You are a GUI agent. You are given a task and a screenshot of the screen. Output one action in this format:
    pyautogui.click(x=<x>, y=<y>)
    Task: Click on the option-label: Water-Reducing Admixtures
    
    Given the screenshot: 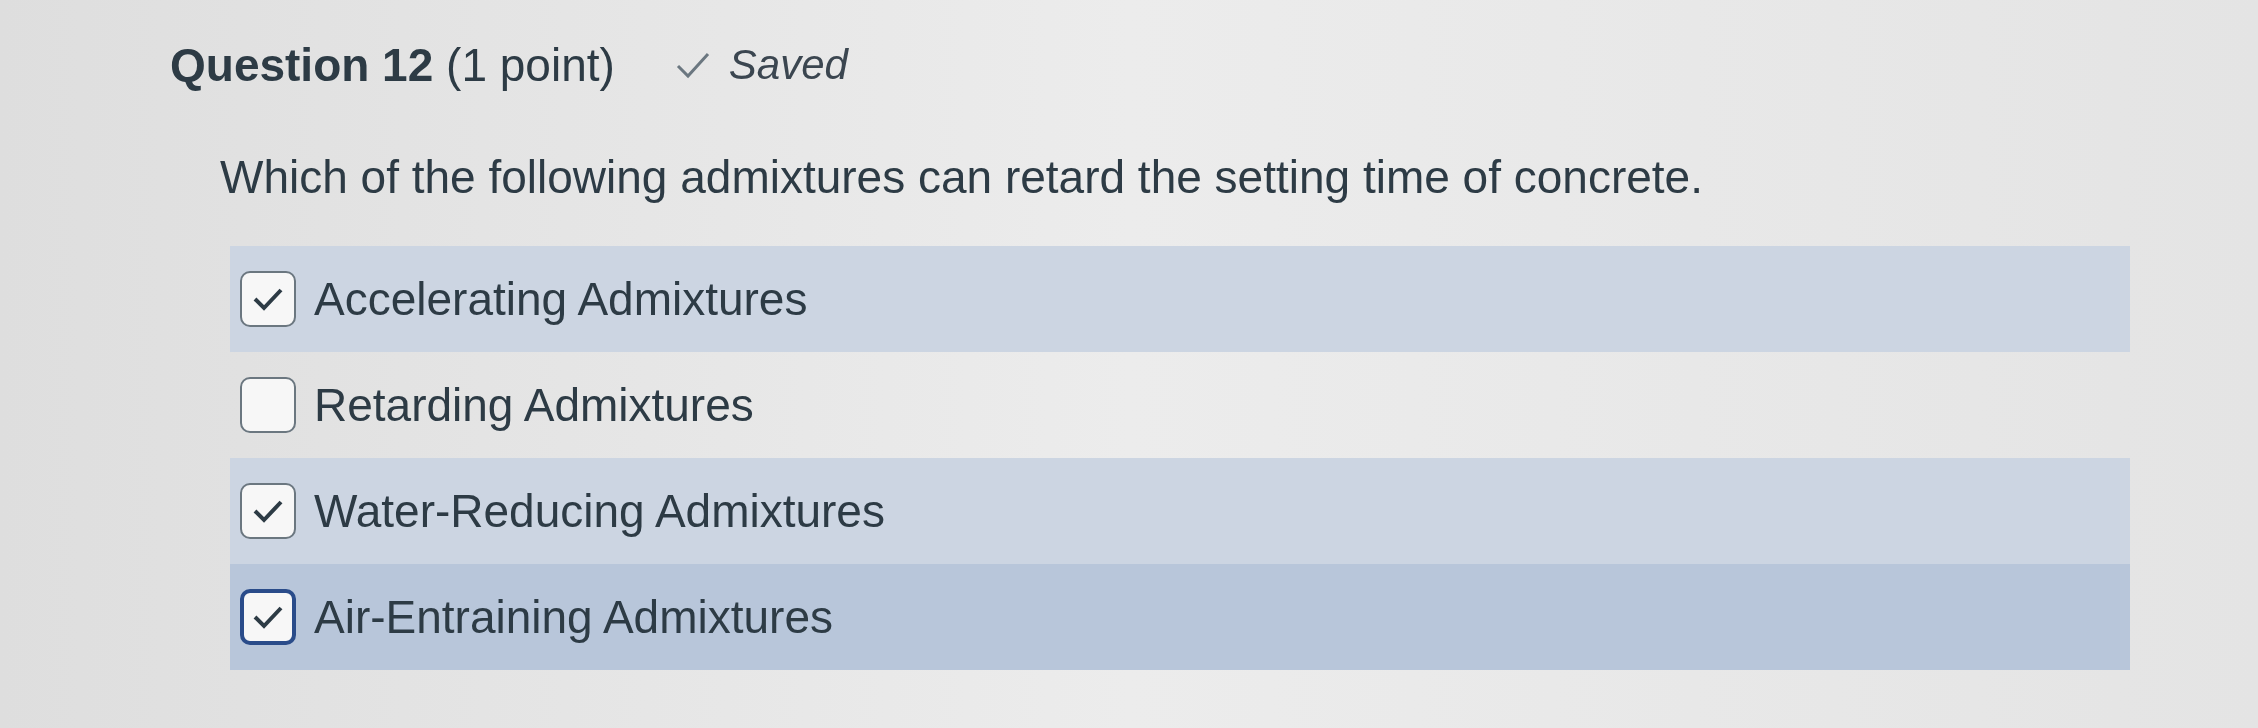 What is the action you would take?
    pyautogui.click(x=599, y=511)
    